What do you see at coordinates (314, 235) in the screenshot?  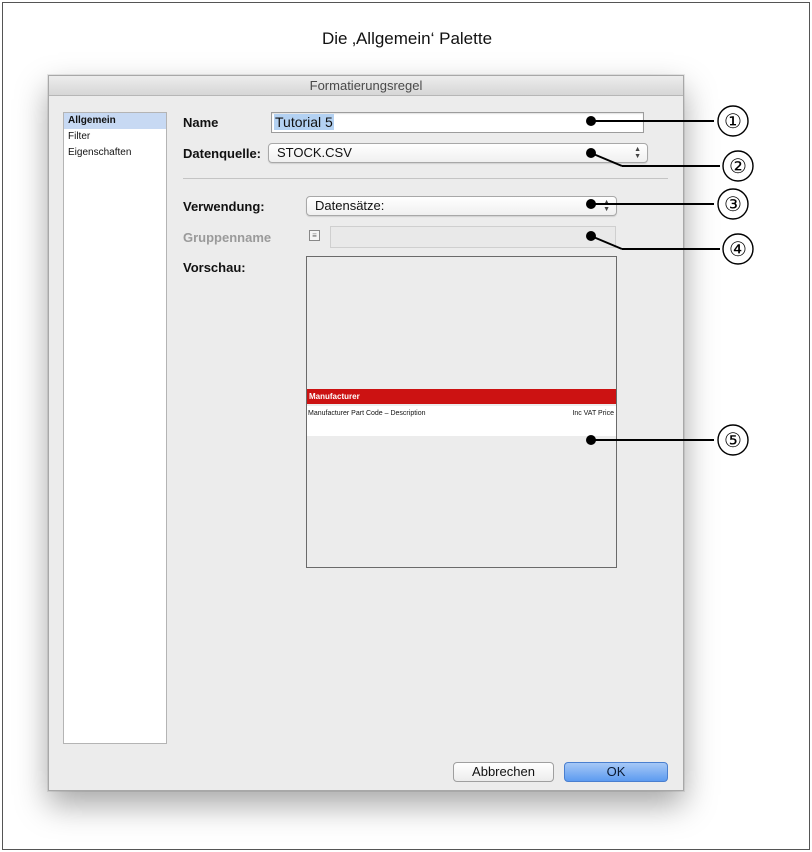 I see `list-icon: ≡` at bounding box center [314, 235].